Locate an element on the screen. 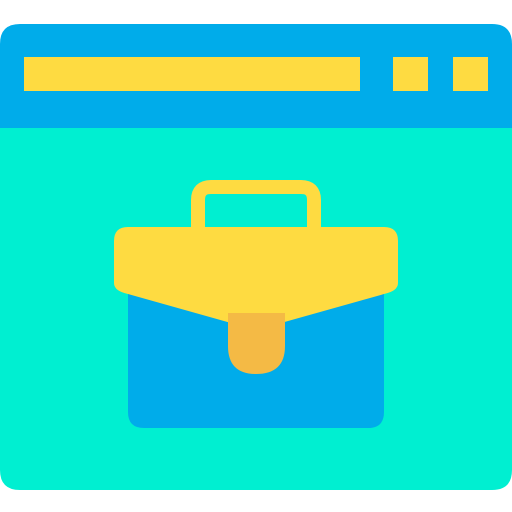 This screenshot has width=512, height=512. address-bar is located at coordinates (192, 74).